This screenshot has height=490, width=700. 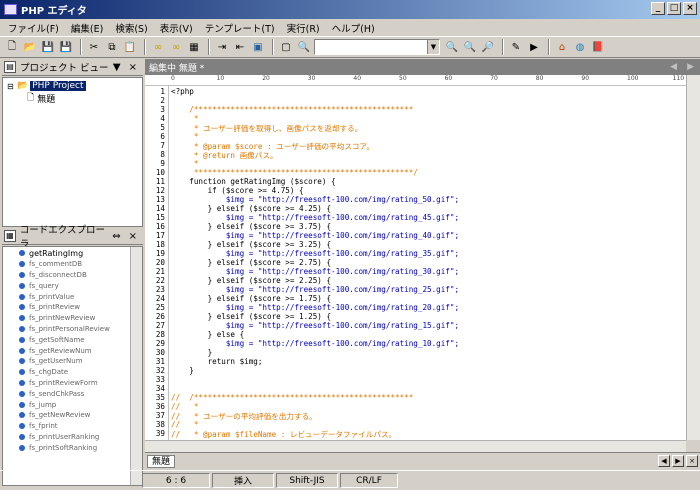 I want to click on menu-search: 検索(S), so click(x=131, y=28).